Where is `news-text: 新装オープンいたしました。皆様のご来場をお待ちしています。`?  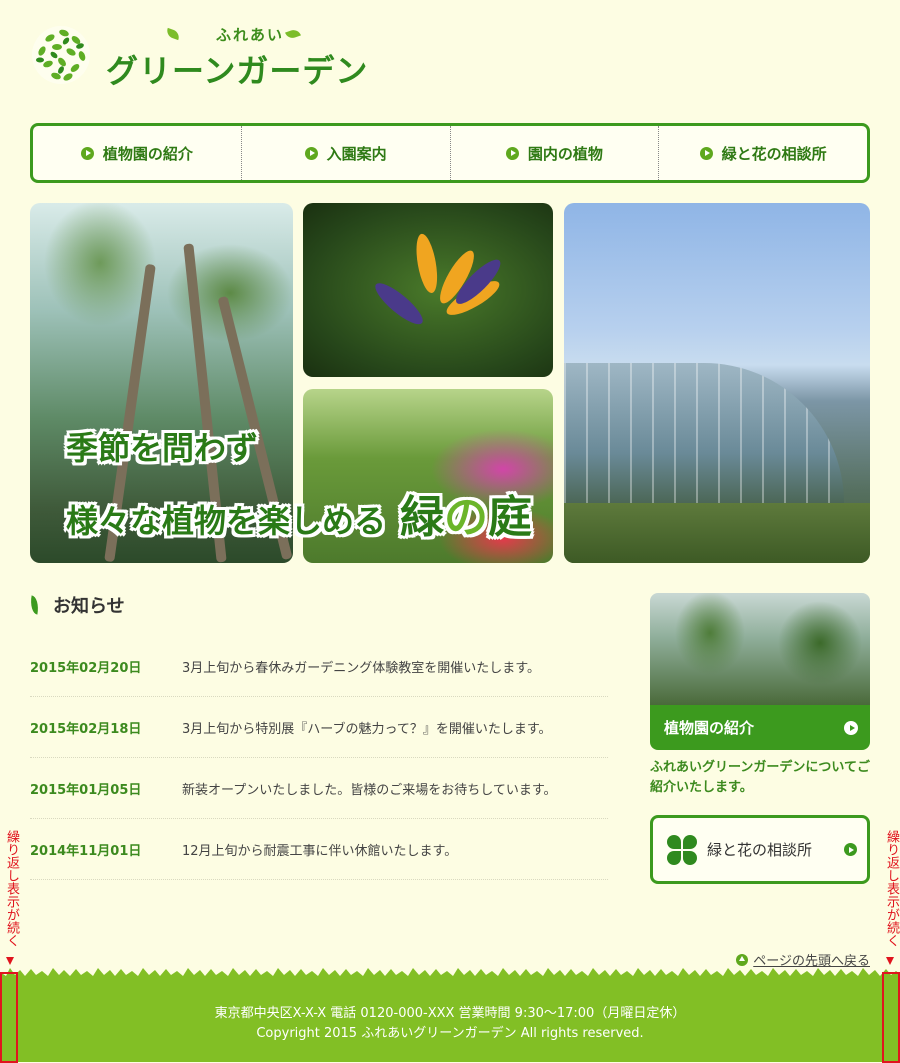
news-text: 新装オープンいたしました。皆様のご来場をお待ちしています。 is located at coordinates (369, 790).